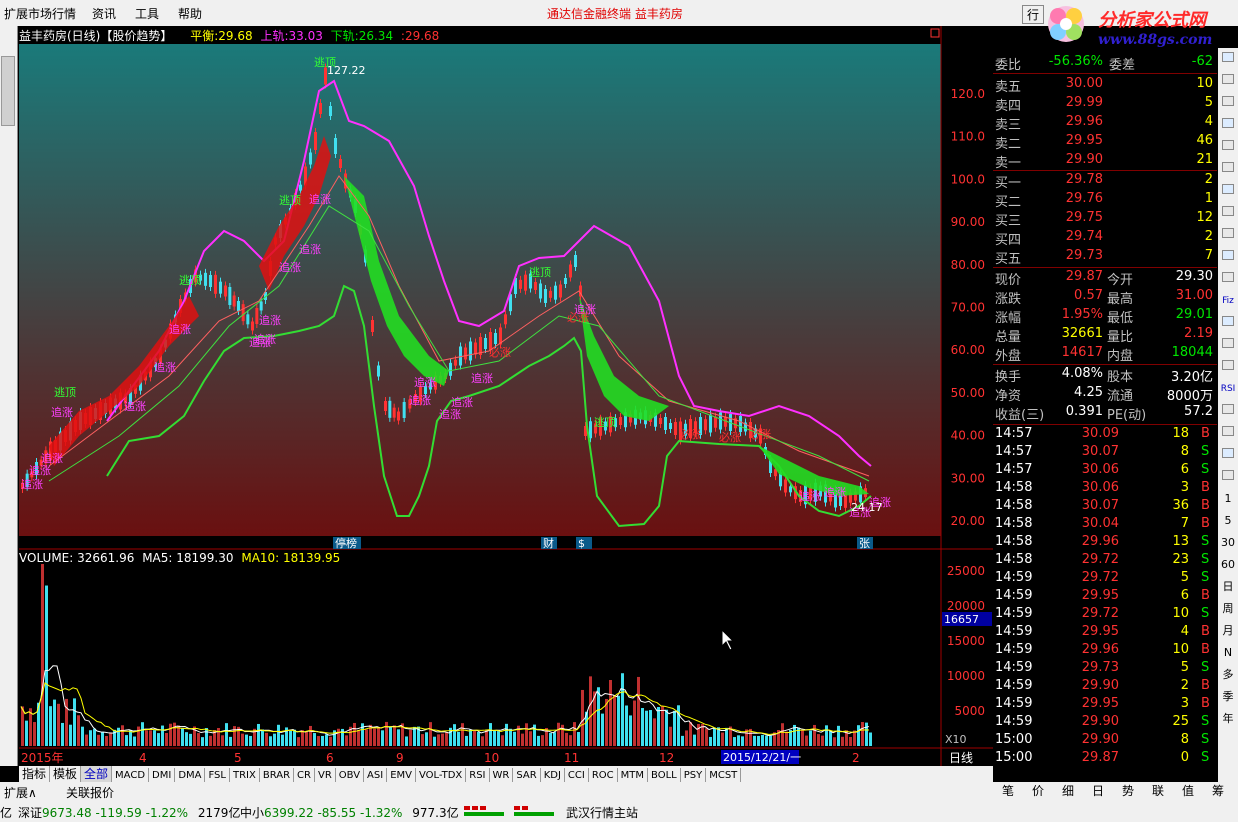 Image resolution: width=1238 pixels, height=822 pixels. Describe the element at coordinates (1228, 543) in the screenshot. I see `period-button: 30` at that location.